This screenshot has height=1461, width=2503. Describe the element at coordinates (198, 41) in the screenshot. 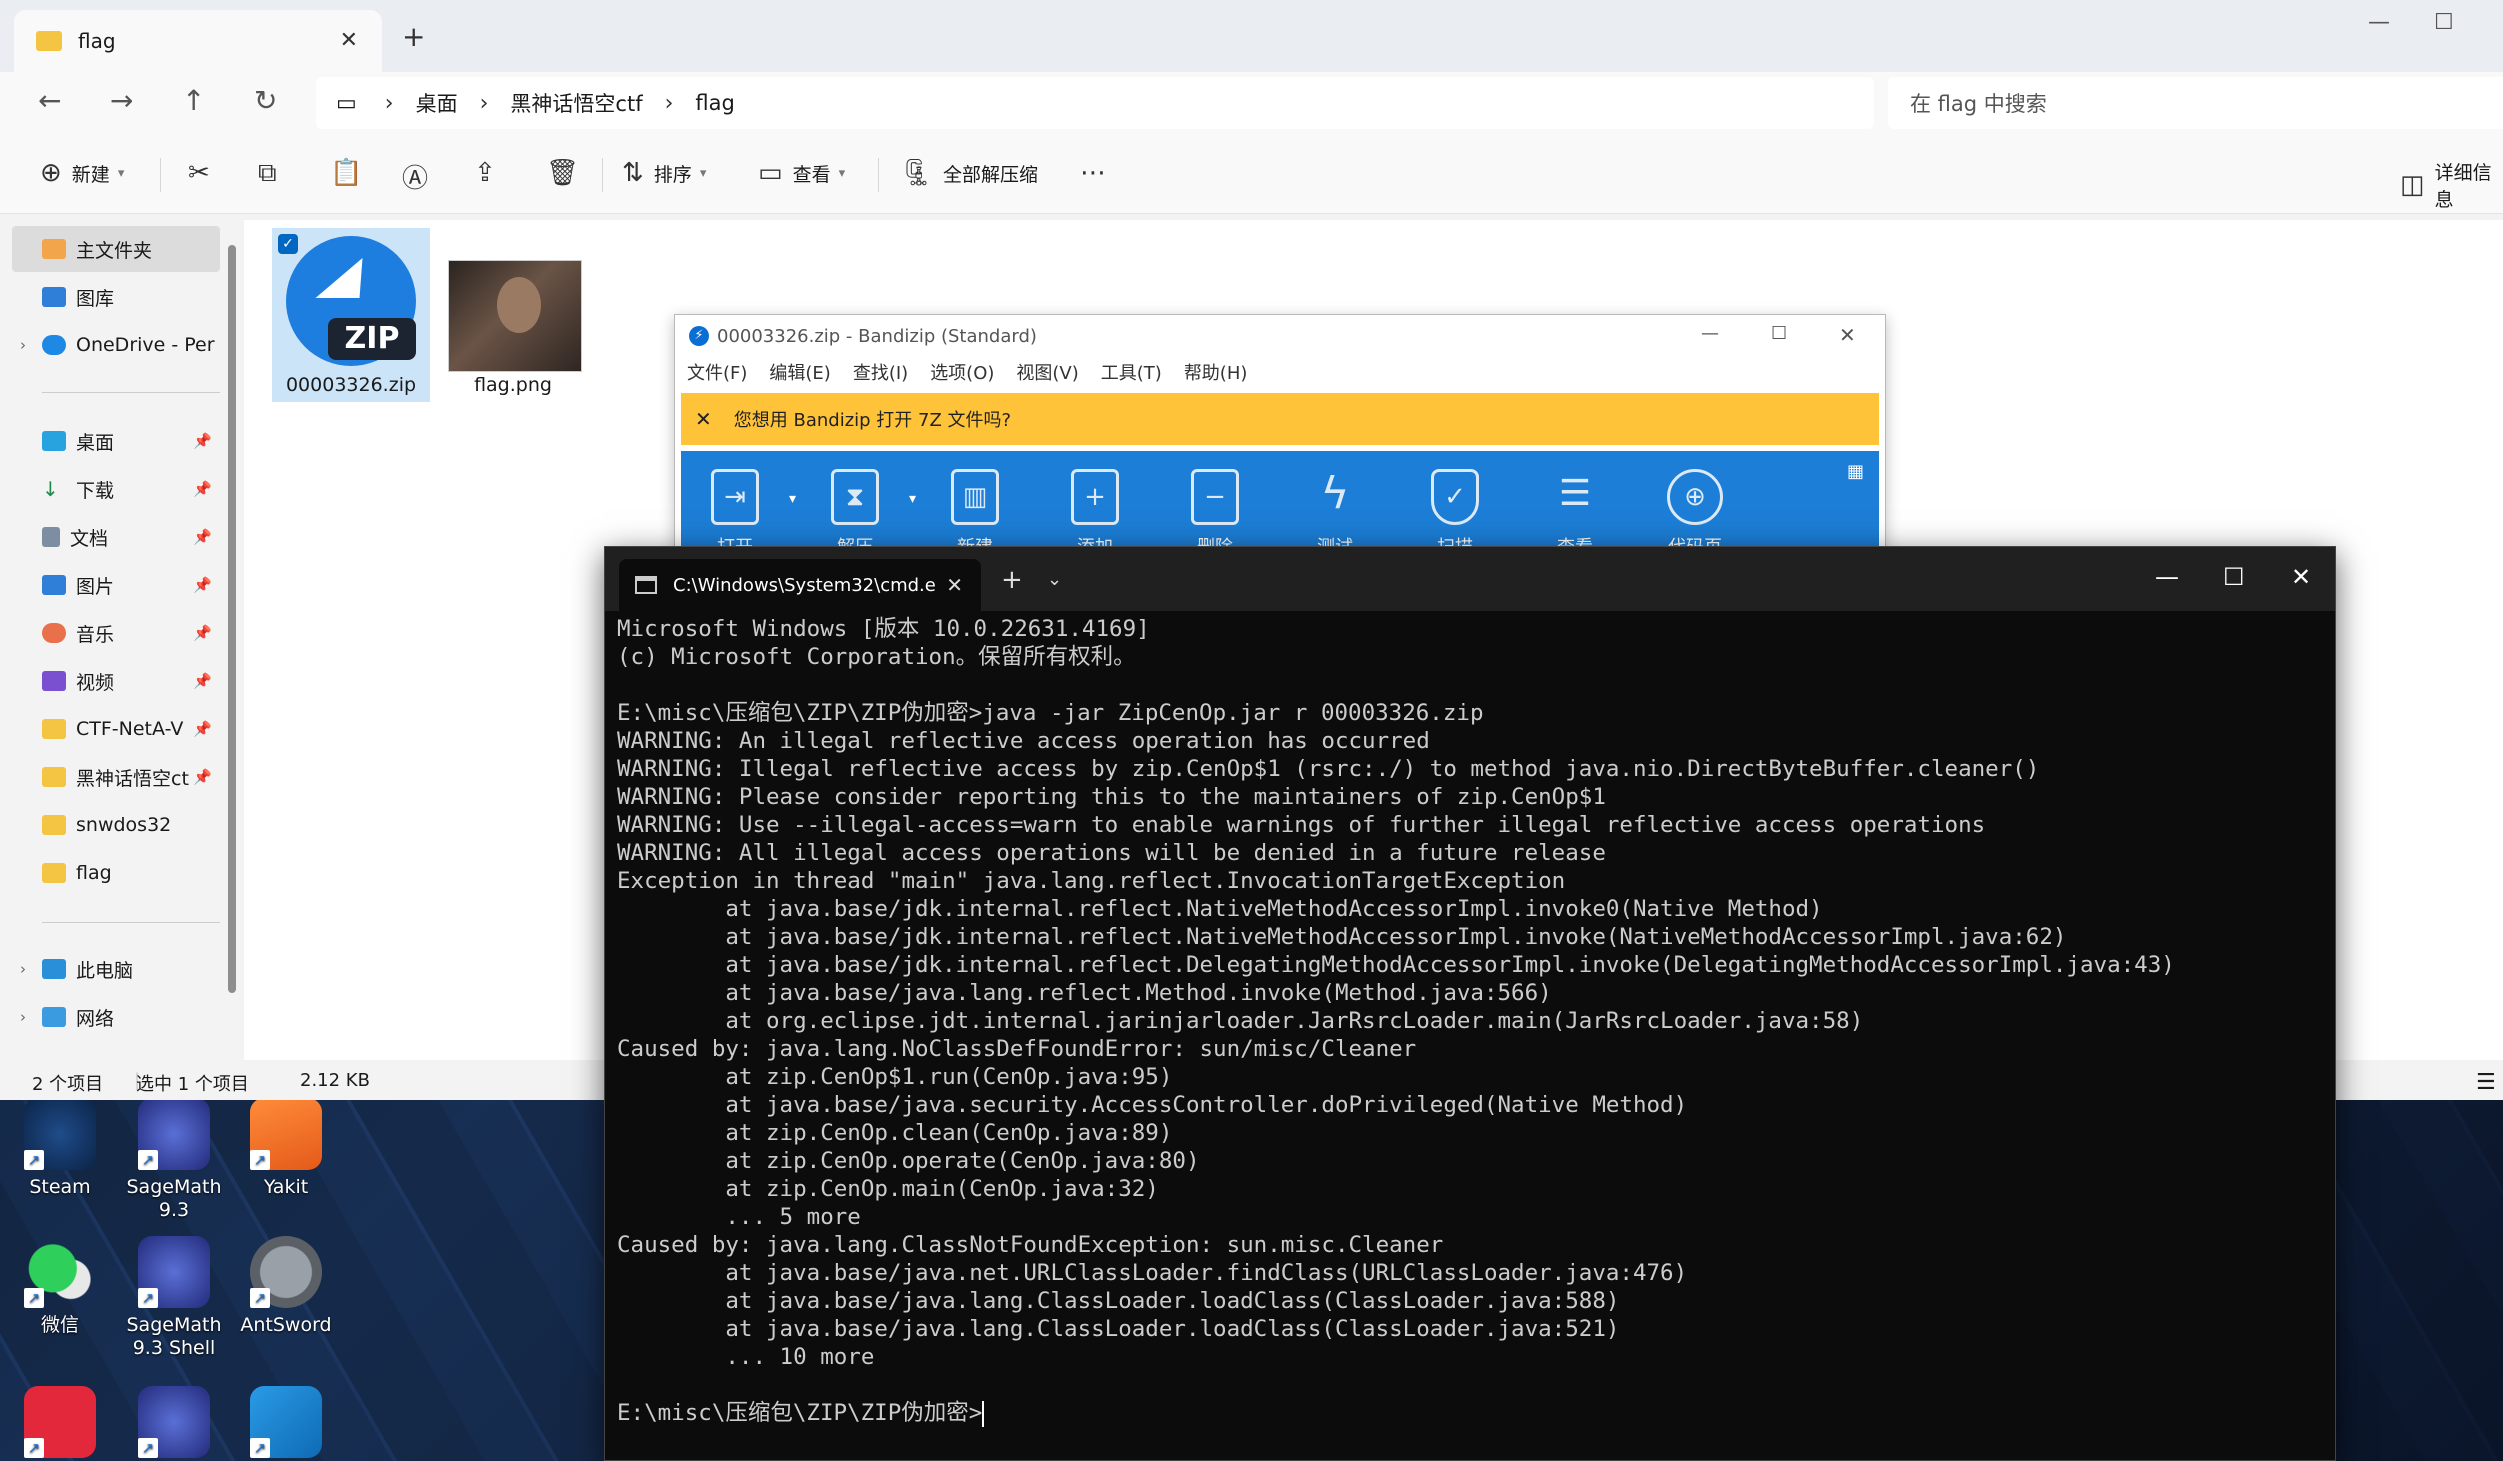

I see `explorer-tab: flag ✕` at that location.